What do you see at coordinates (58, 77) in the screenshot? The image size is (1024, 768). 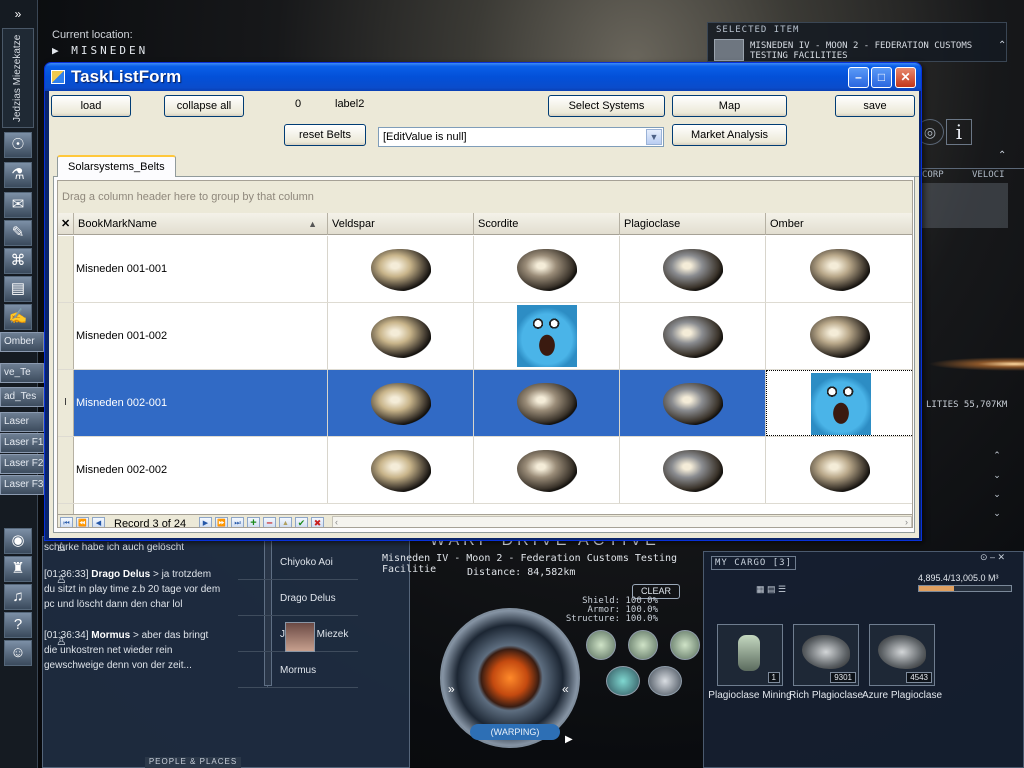 I see `app-icon` at bounding box center [58, 77].